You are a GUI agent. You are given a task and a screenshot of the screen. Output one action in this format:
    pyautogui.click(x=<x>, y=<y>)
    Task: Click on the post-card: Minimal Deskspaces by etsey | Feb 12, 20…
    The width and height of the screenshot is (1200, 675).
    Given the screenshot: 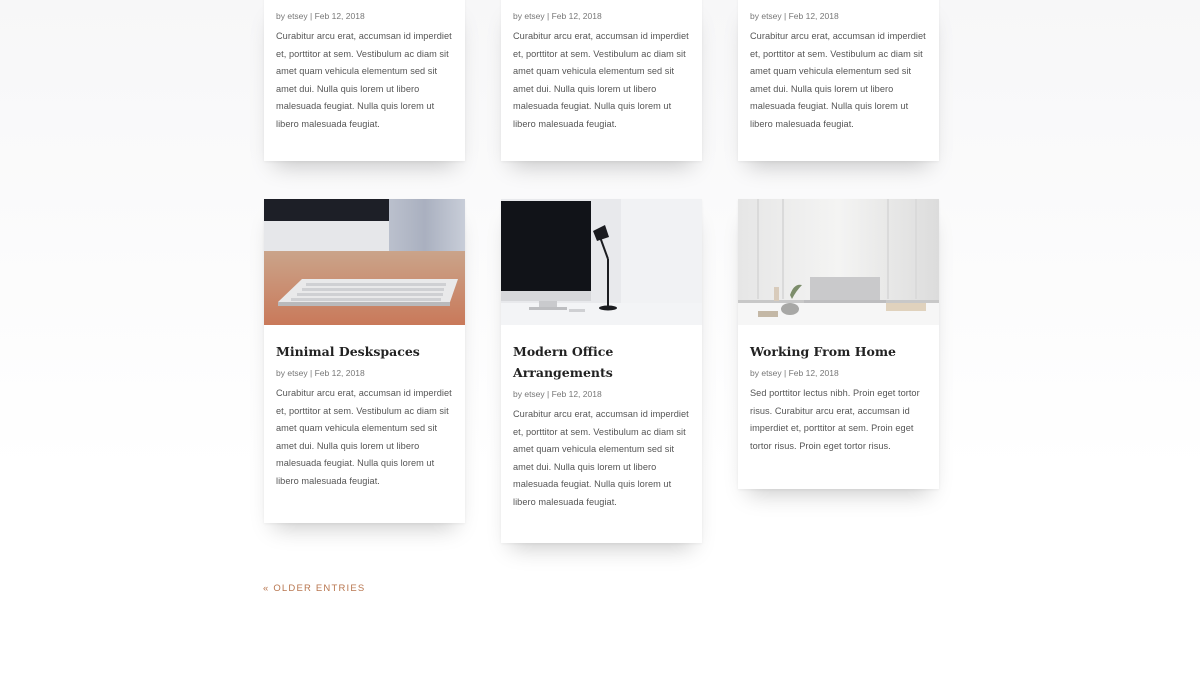 What is the action you would take?
    pyautogui.click(x=364, y=361)
    